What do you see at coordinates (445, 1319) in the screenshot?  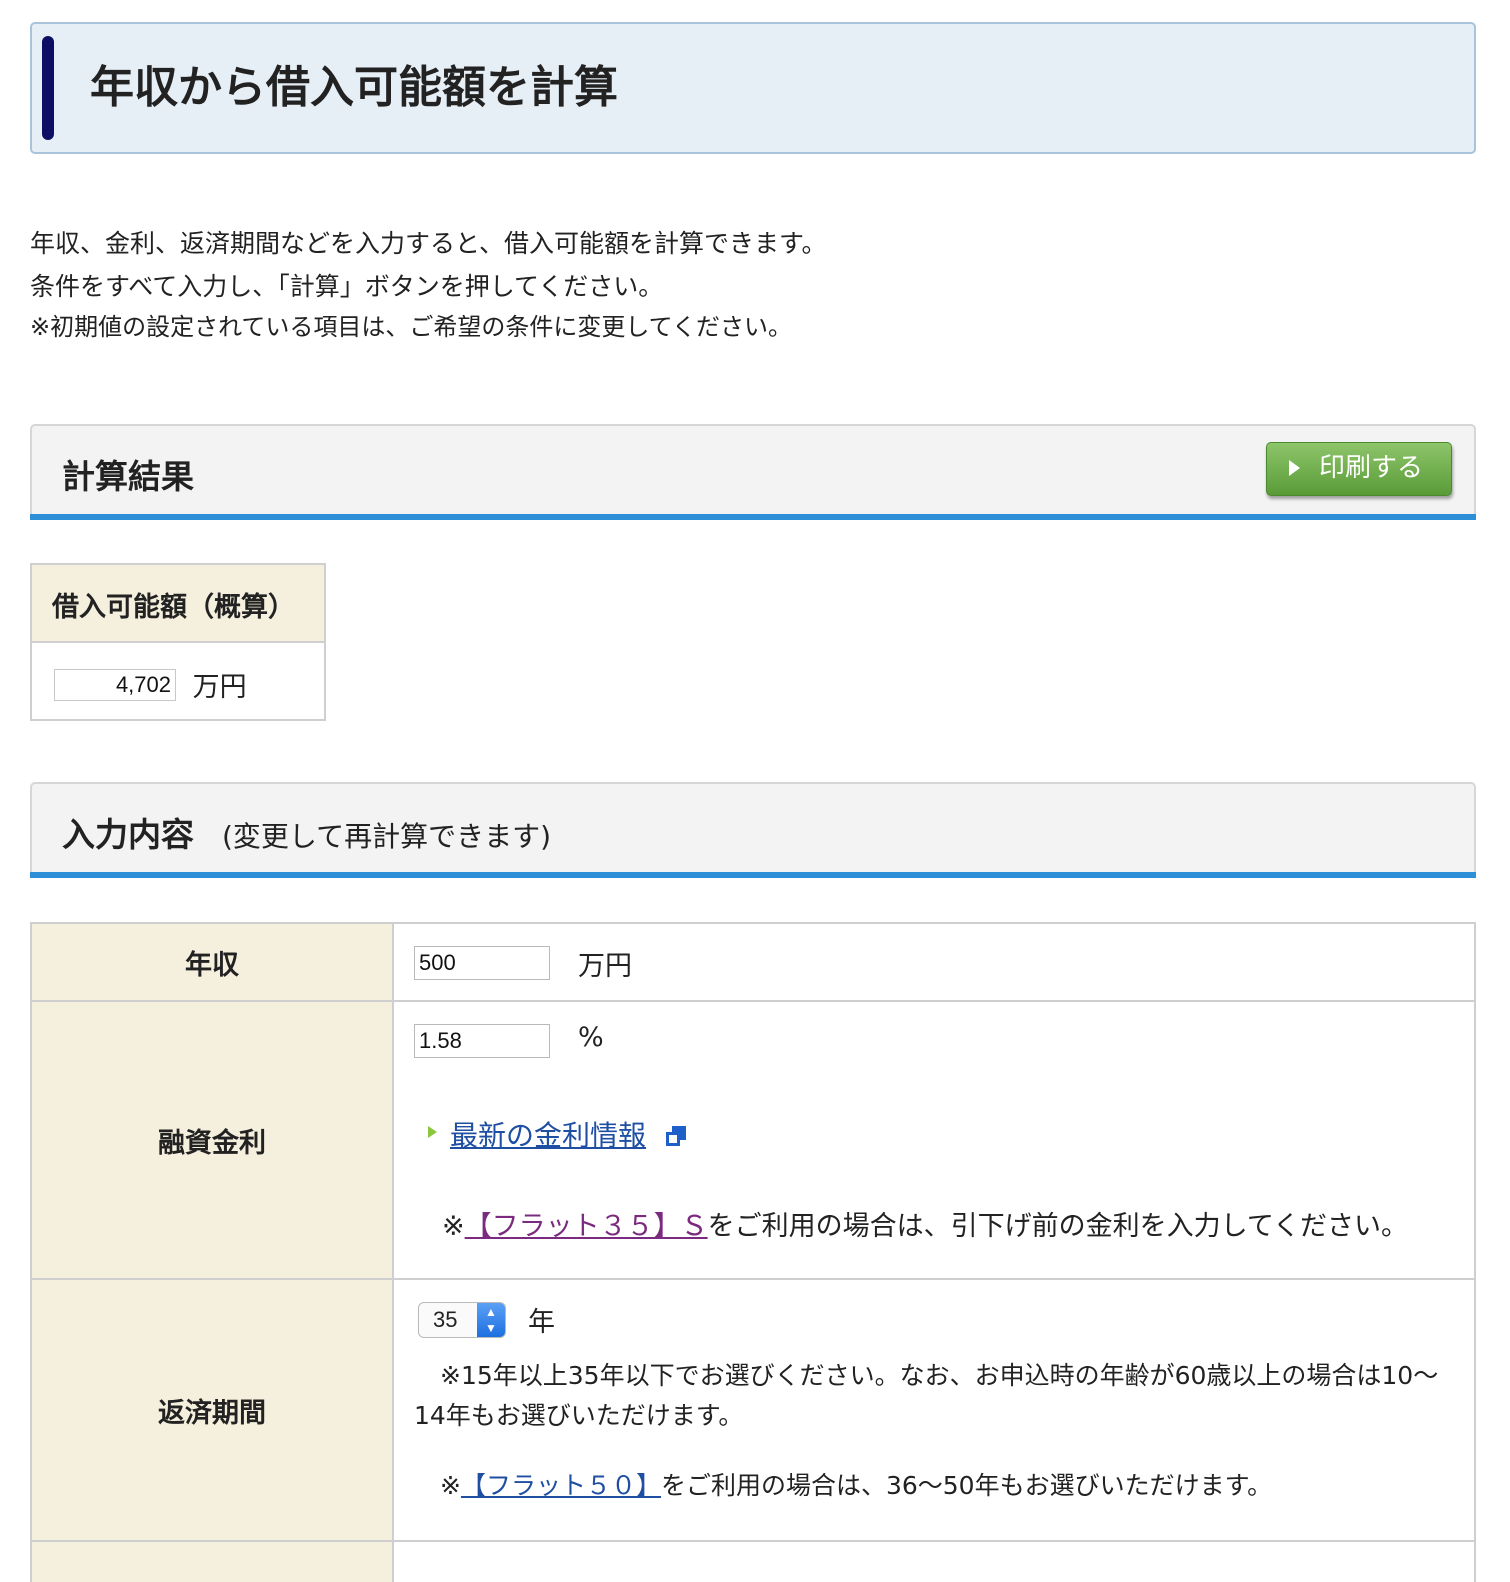 I see `period-select-value: 35` at bounding box center [445, 1319].